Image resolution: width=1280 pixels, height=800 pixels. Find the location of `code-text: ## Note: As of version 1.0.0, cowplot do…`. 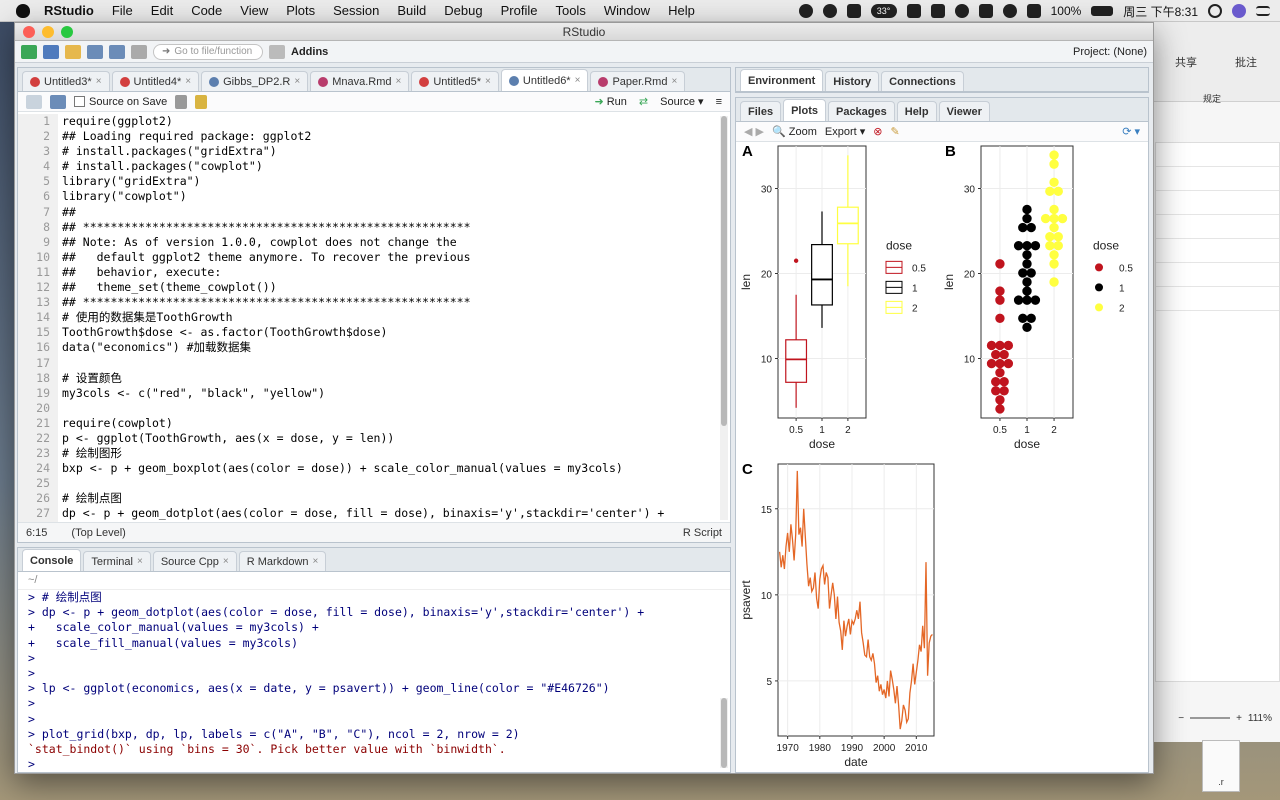

code-text: ## Note: As of version 1.0.0, cowplot do… is located at coordinates (257, 242).